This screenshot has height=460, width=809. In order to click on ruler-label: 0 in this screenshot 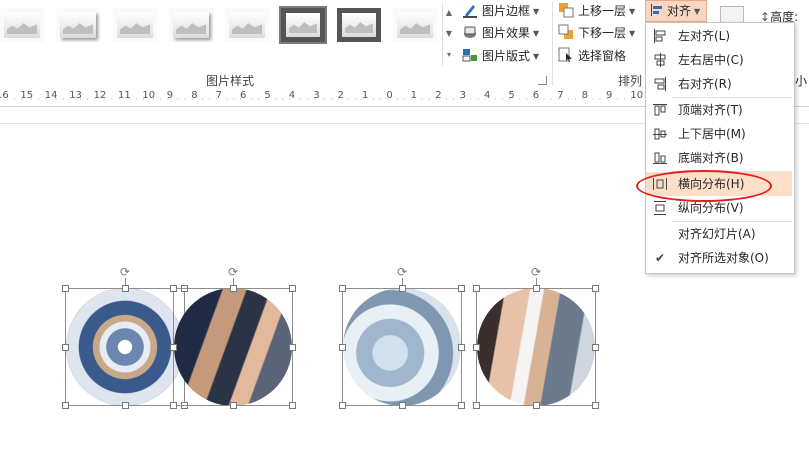, I will do `click(389, 95)`.